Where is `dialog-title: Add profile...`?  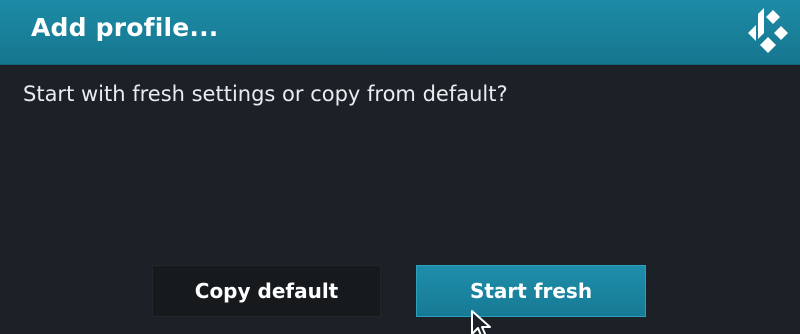 dialog-title: Add profile... is located at coordinates (125, 27).